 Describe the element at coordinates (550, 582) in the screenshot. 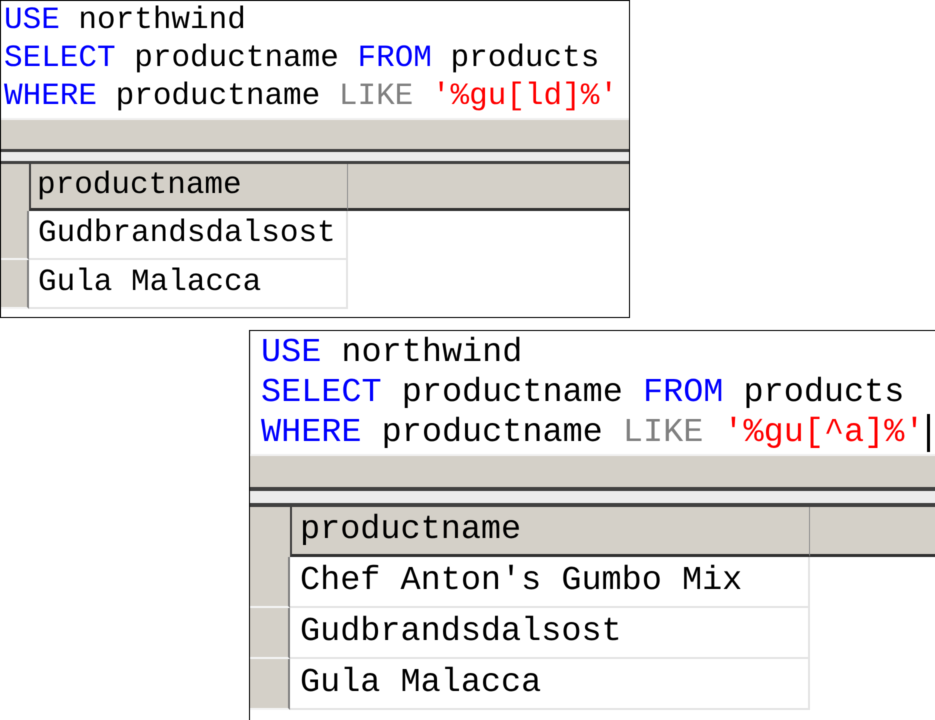

I see `table-cell: Chef Anton's Gumbo Mix` at that location.